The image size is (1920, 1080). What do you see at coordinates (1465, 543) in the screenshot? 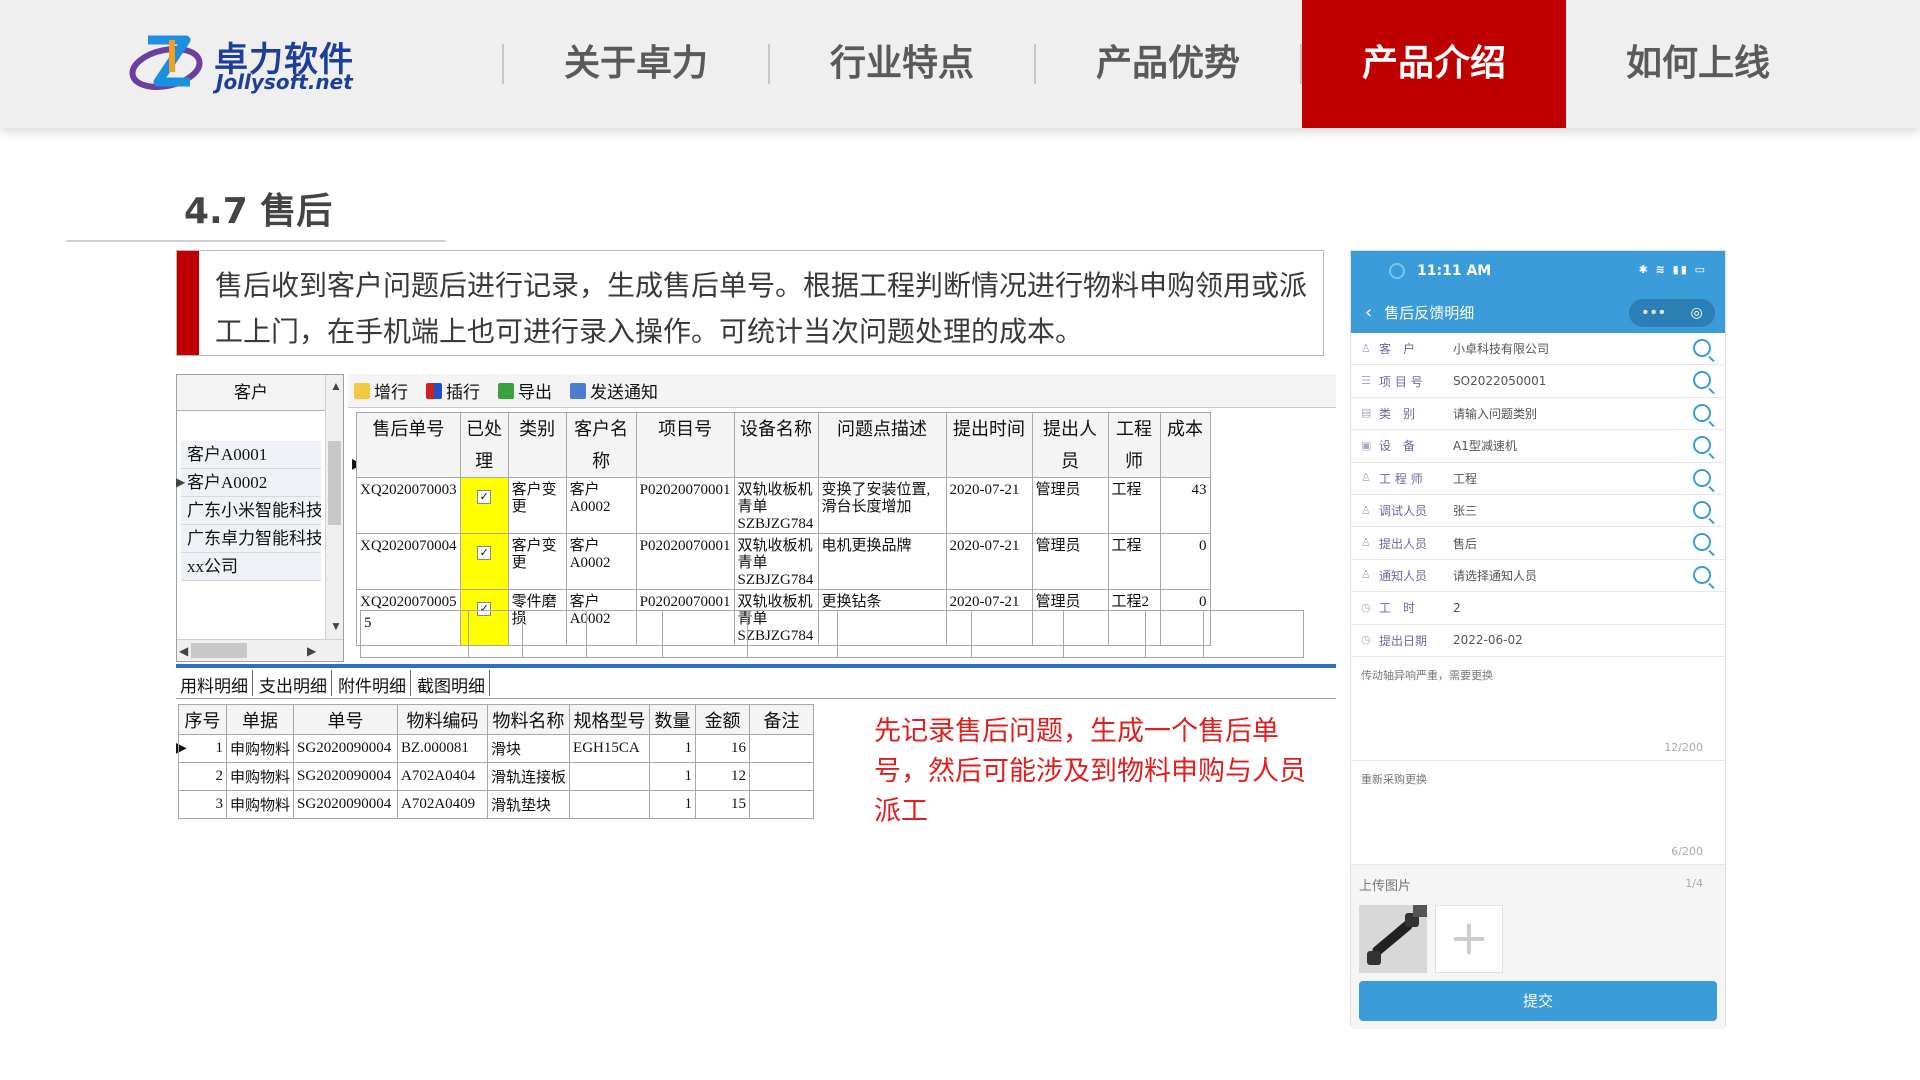
I see `field-value: 售后` at bounding box center [1465, 543].